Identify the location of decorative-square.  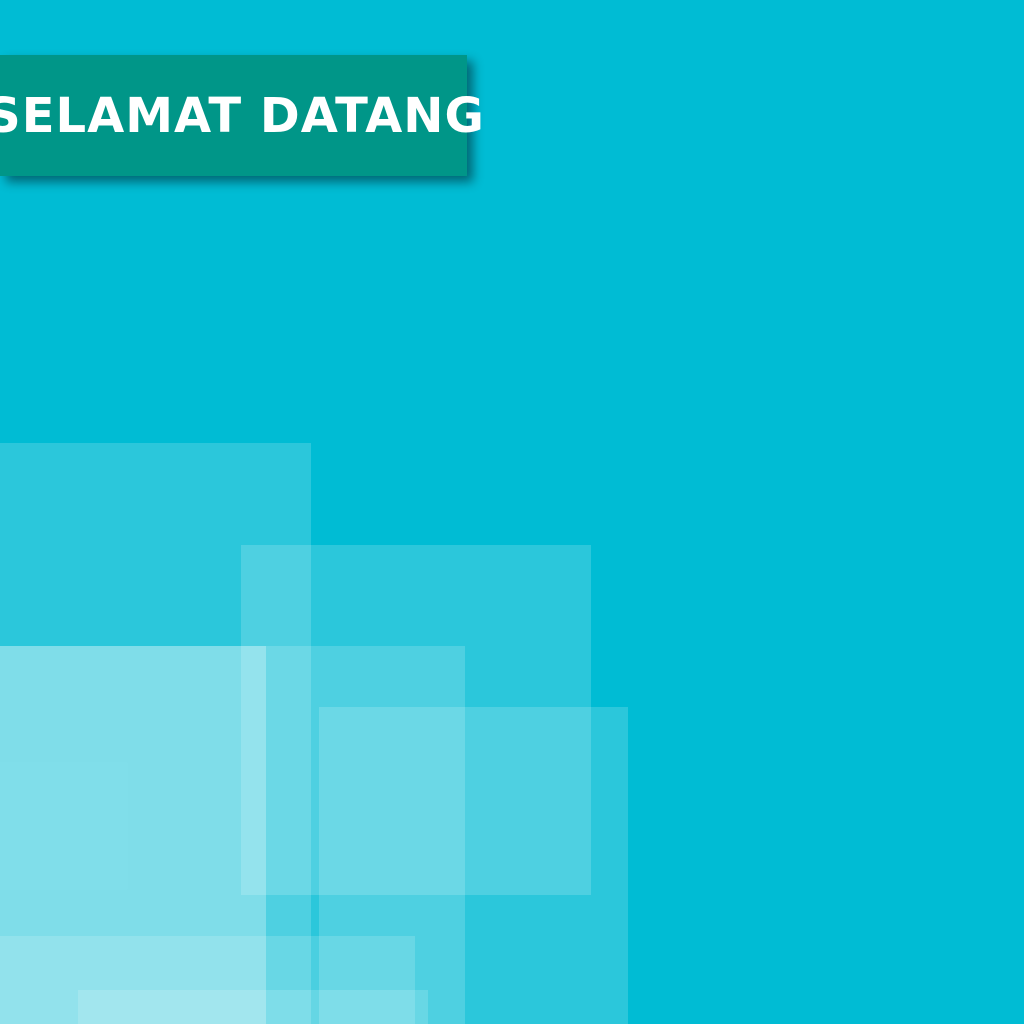
(253, 1007).